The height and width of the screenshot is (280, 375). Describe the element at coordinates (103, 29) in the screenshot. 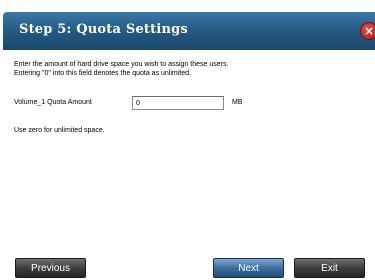

I see `wizard-title: Step 5: Quota Settings` at that location.